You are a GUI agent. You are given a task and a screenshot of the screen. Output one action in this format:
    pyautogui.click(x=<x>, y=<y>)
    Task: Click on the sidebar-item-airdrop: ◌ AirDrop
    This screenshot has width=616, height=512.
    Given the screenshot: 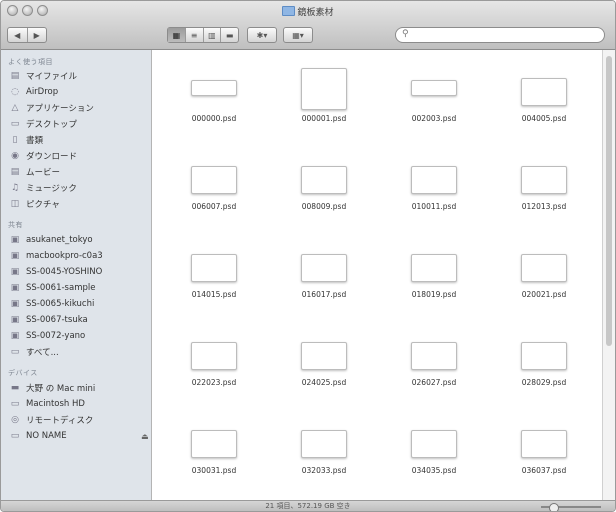 What is the action you would take?
    pyautogui.click(x=33, y=92)
    